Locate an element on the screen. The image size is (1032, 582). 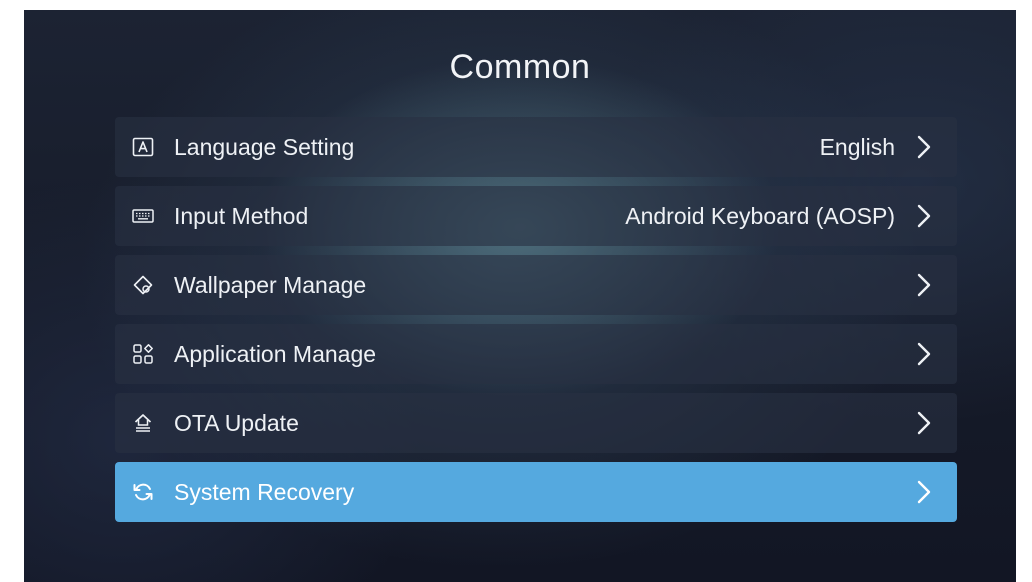
menu-item-label: Language Setting is located at coordinates (264, 146).